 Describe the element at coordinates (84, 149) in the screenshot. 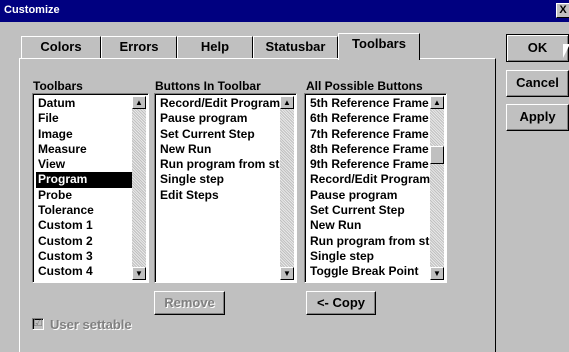

I see `list-item: Measure` at that location.